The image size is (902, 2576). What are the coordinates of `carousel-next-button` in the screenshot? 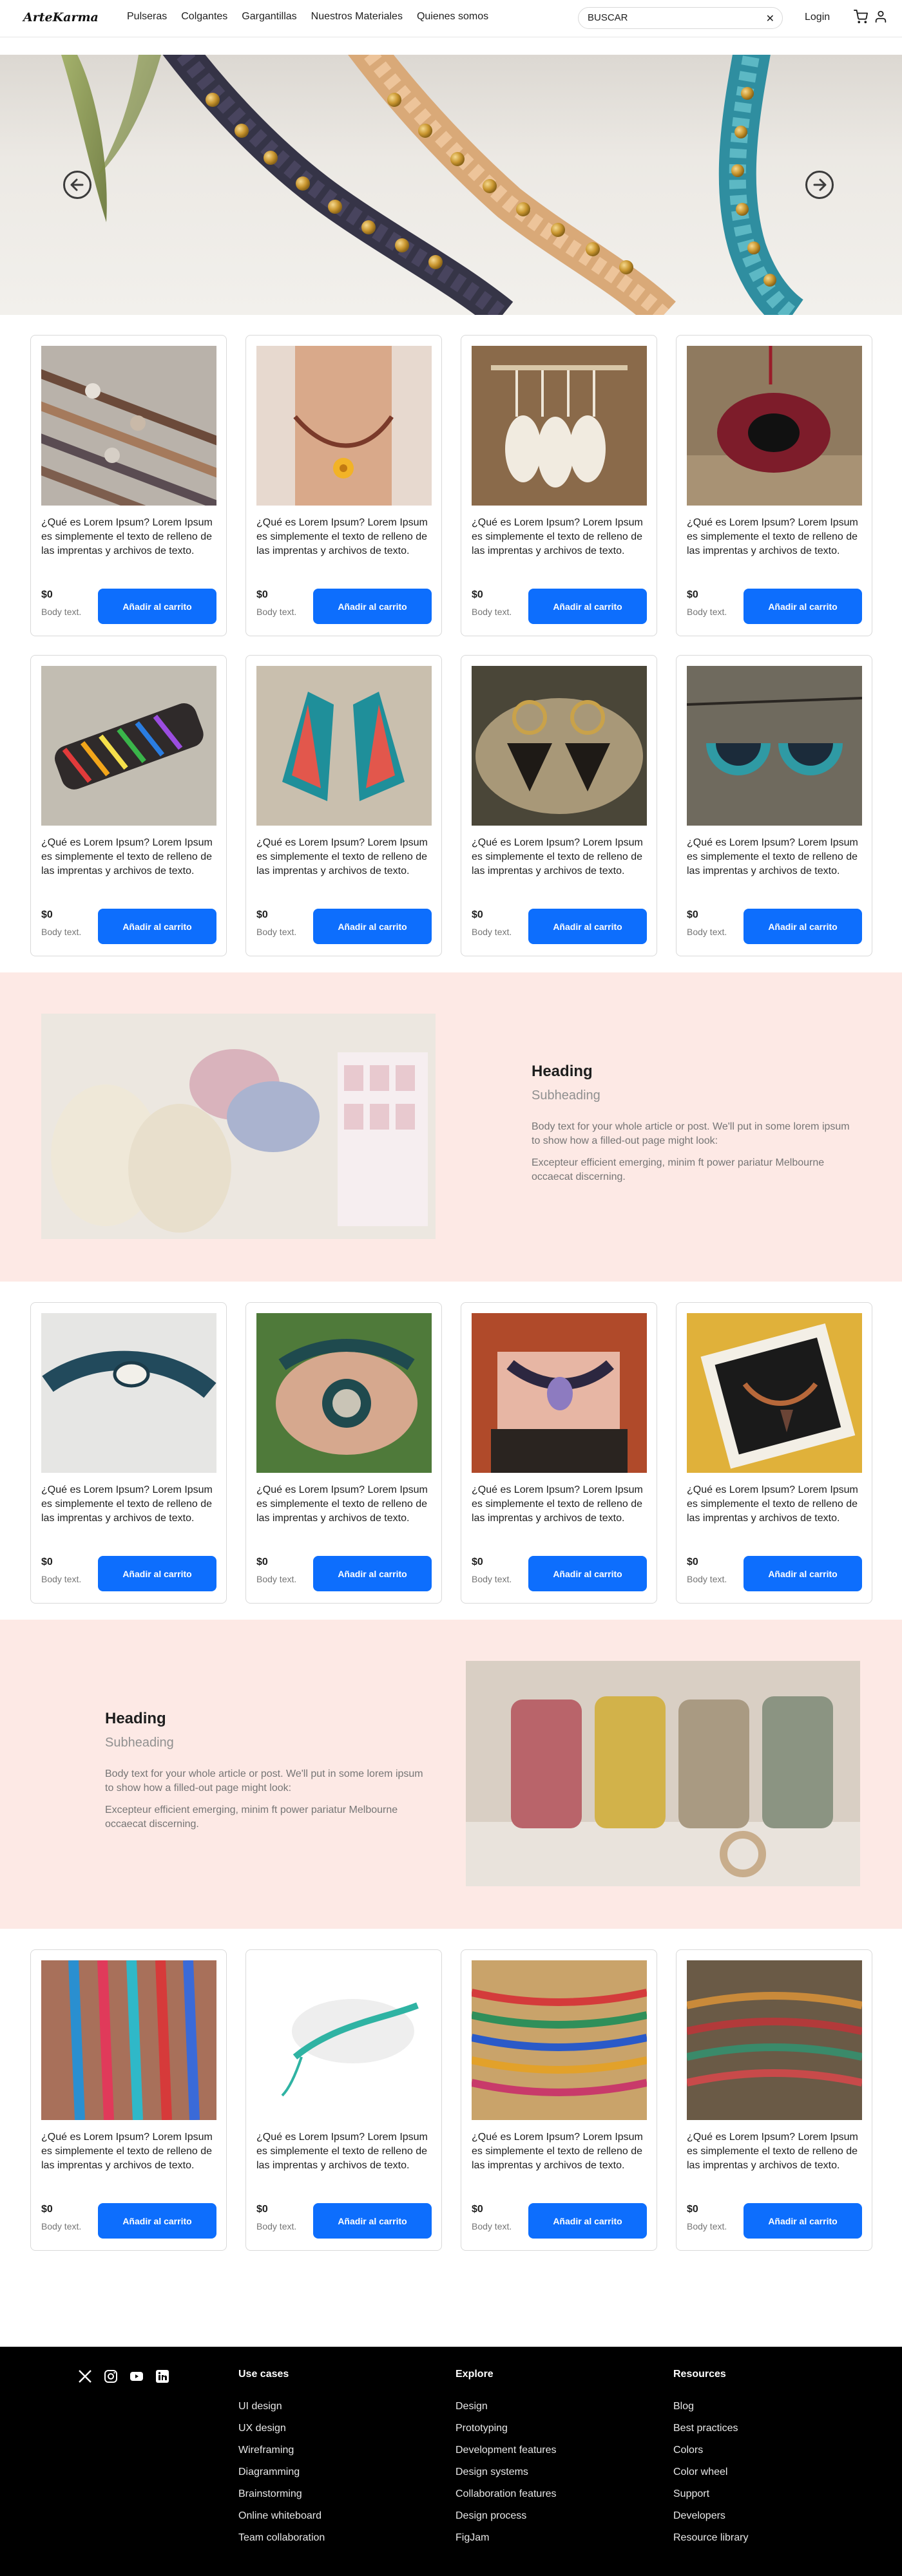 It's located at (819, 185).